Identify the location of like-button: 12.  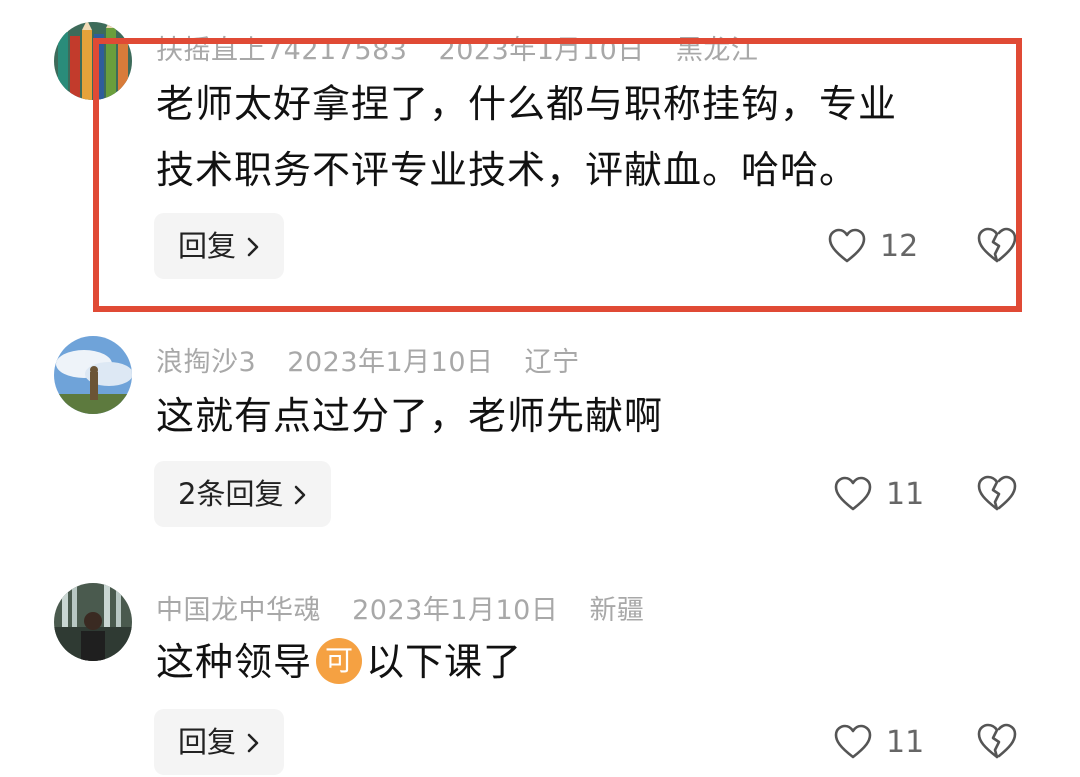
(873, 246).